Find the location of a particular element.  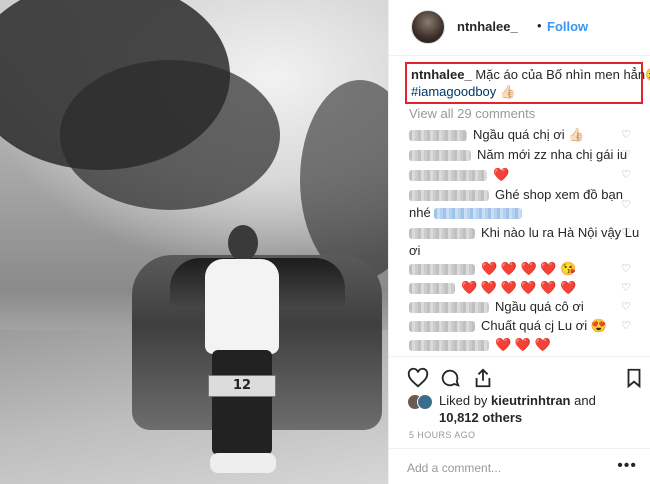

liker-username: kieutrinhtran is located at coordinates (530, 400).